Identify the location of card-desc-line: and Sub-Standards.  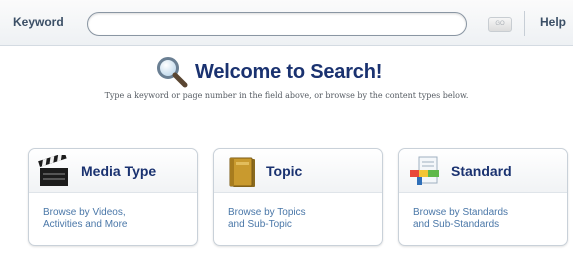
(456, 224).